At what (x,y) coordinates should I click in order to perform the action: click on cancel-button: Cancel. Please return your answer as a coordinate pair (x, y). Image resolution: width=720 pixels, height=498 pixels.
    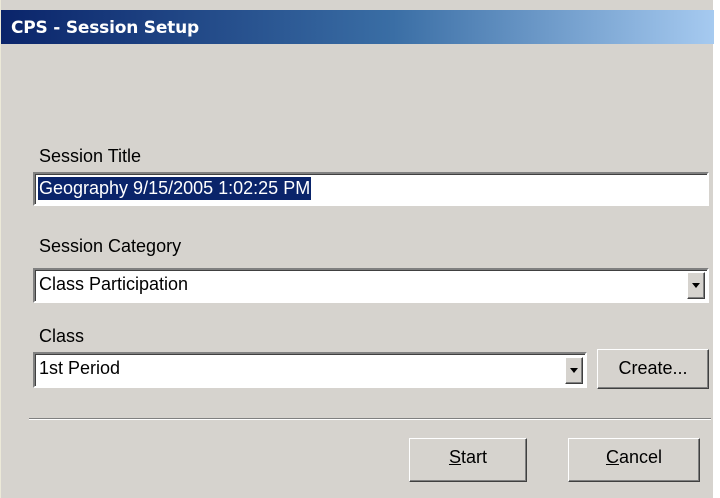
    Looking at the image, I should click on (634, 460).